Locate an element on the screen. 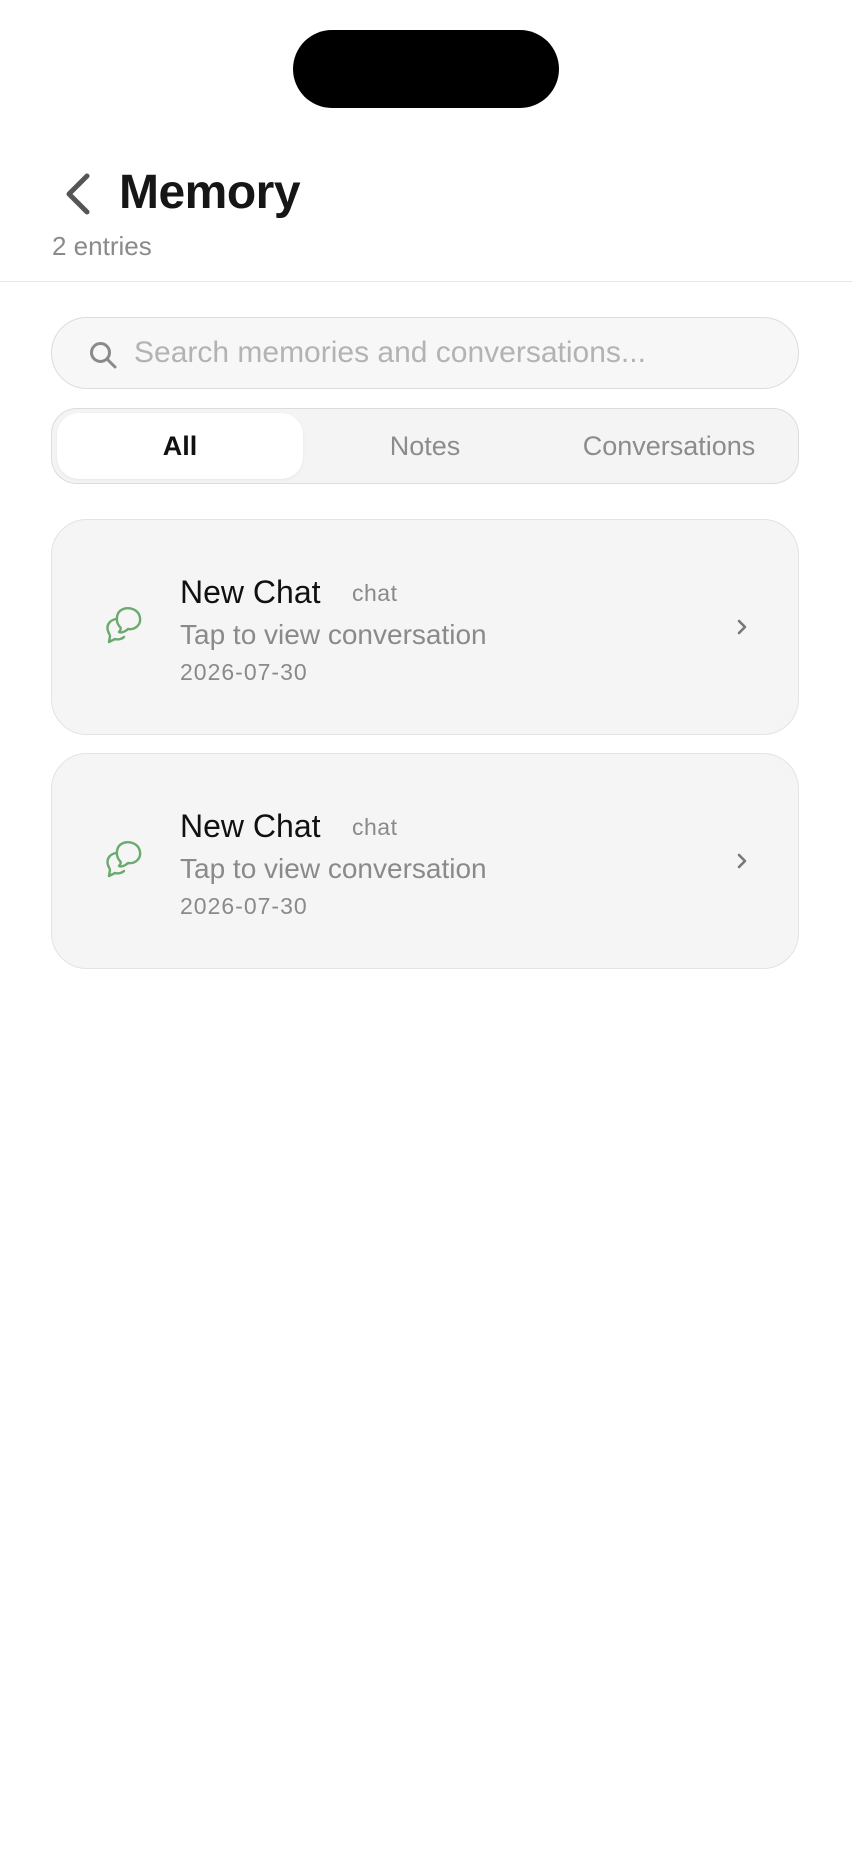 Image resolution: width=852 pixels, height=1852 pixels. chevron-left-icon is located at coordinates (78, 194).